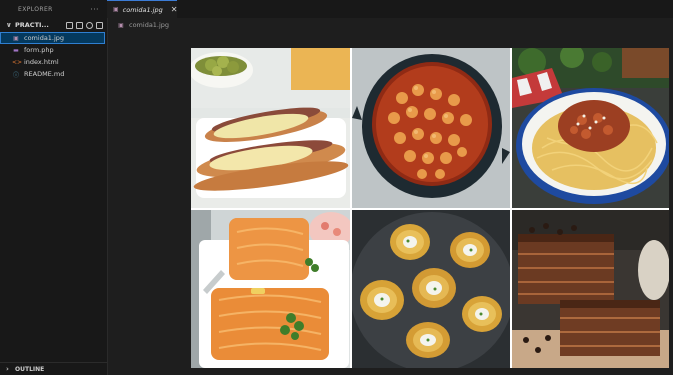  I want to click on tab-label: comida1.jpg, so click(142, 9).